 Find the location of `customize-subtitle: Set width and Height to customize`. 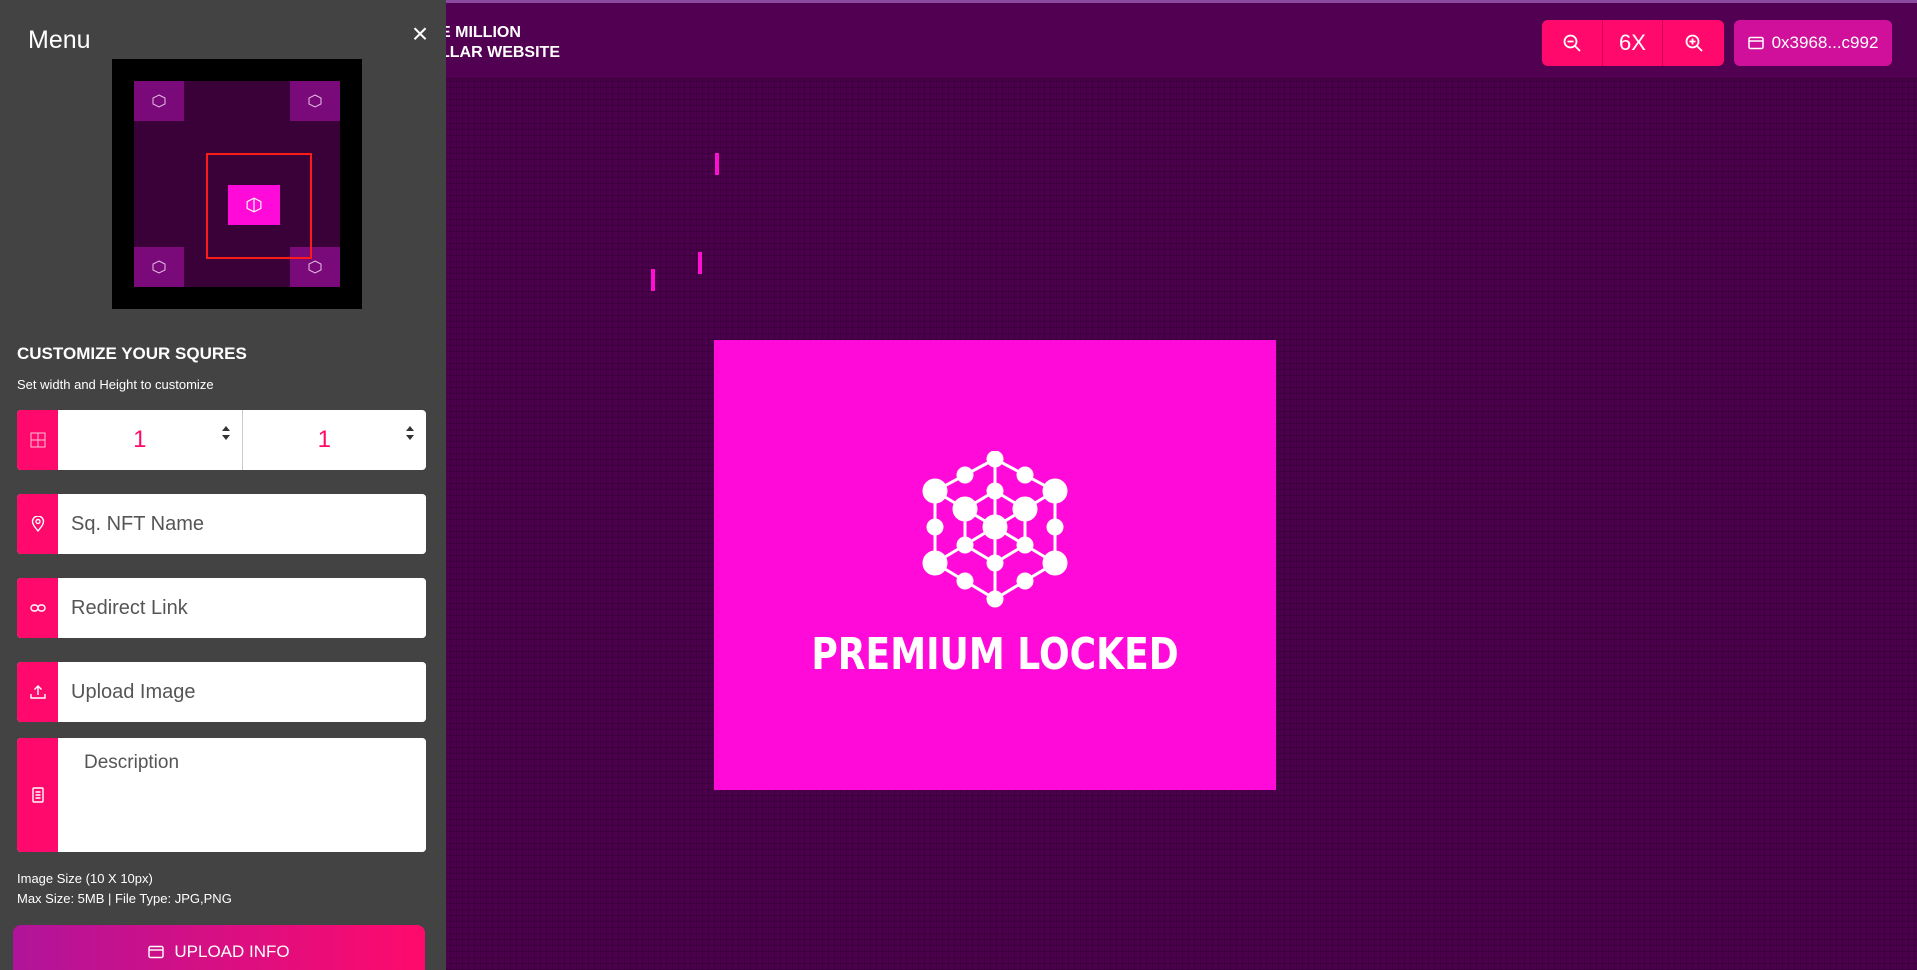

customize-subtitle: Set width and Height to customize is located at coordinates (115, 384).